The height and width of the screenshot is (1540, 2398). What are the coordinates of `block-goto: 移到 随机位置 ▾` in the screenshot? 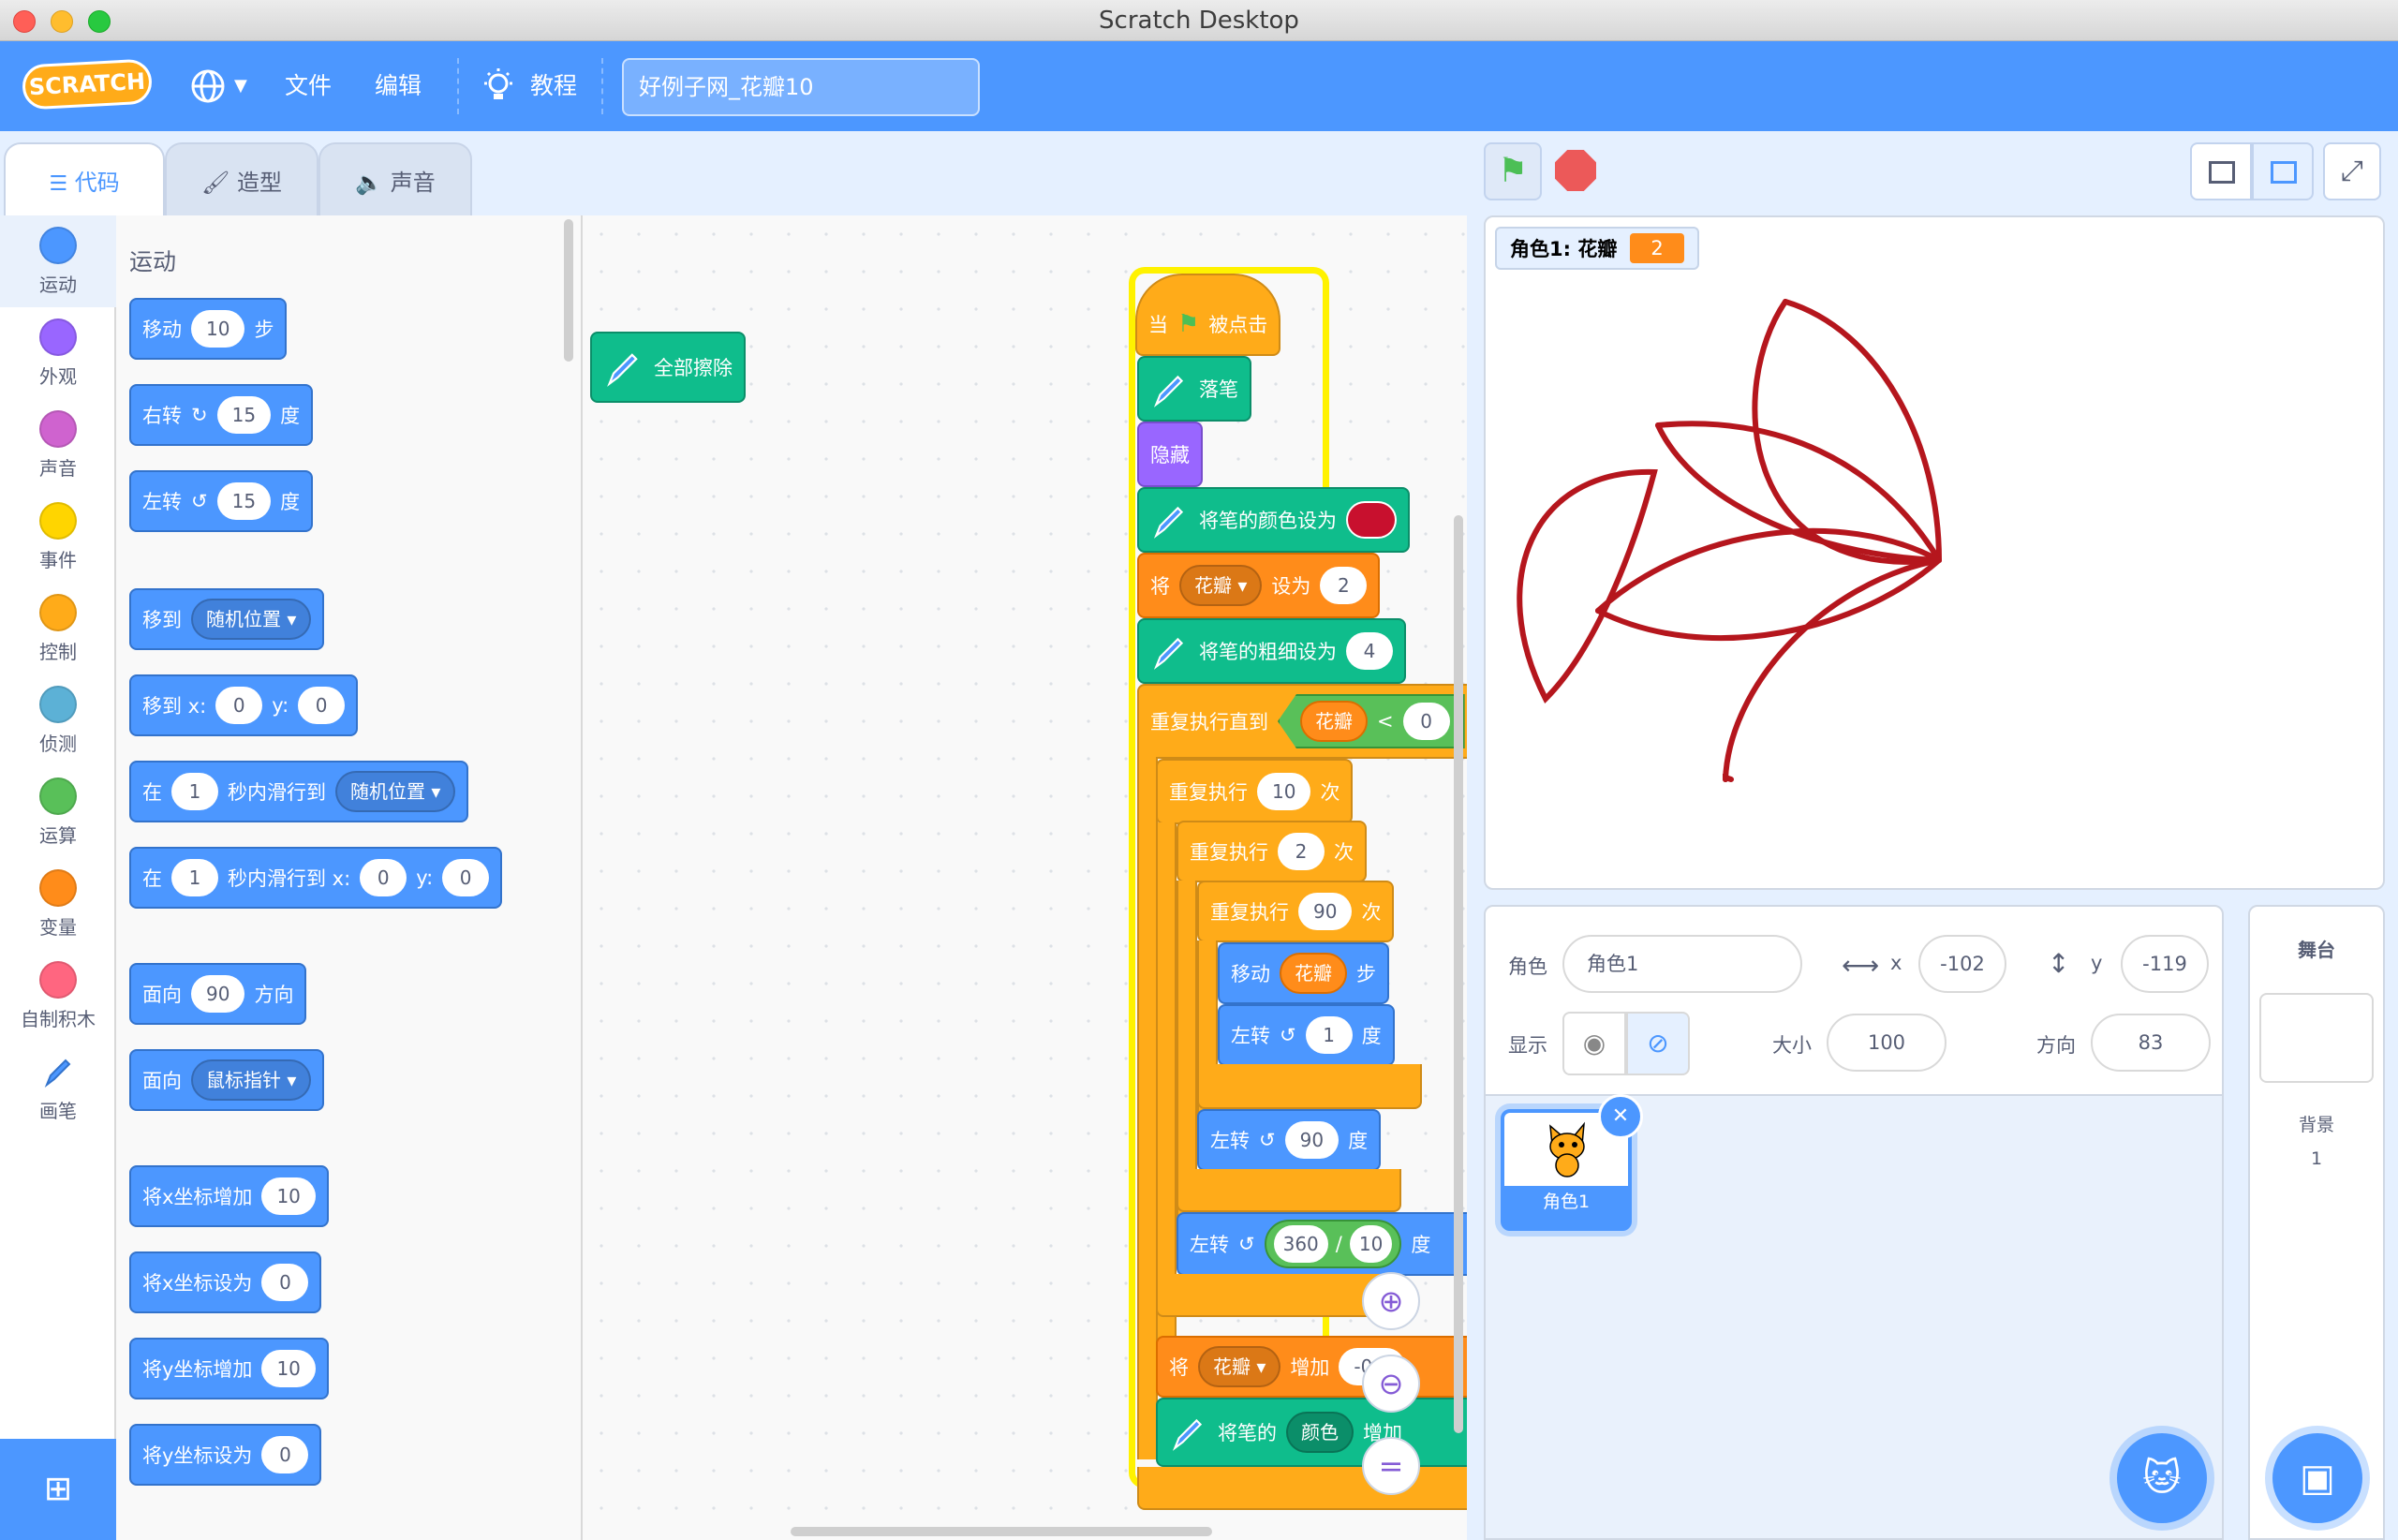 It's located at (227, 619).